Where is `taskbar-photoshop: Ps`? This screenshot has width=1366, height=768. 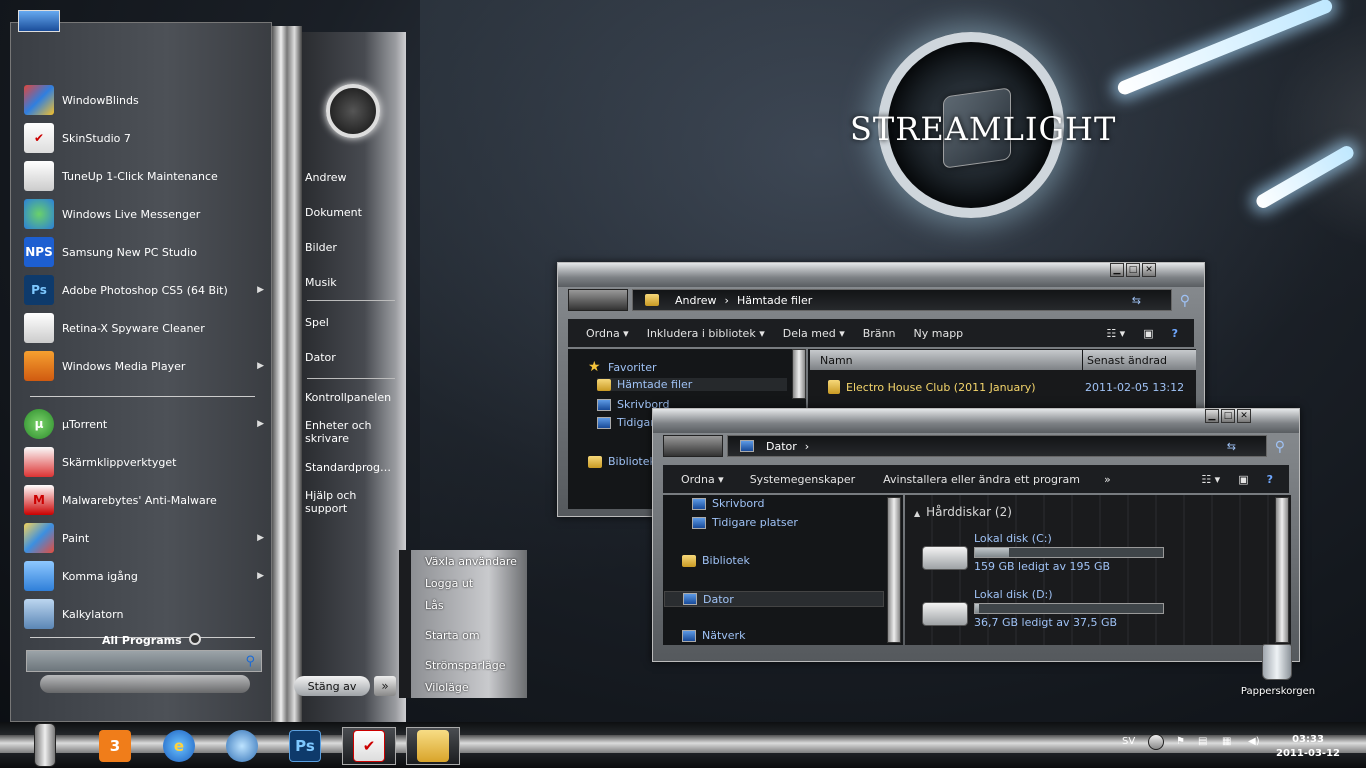 taskbar-photoshop: Ps is located at coordinates (305, 746).